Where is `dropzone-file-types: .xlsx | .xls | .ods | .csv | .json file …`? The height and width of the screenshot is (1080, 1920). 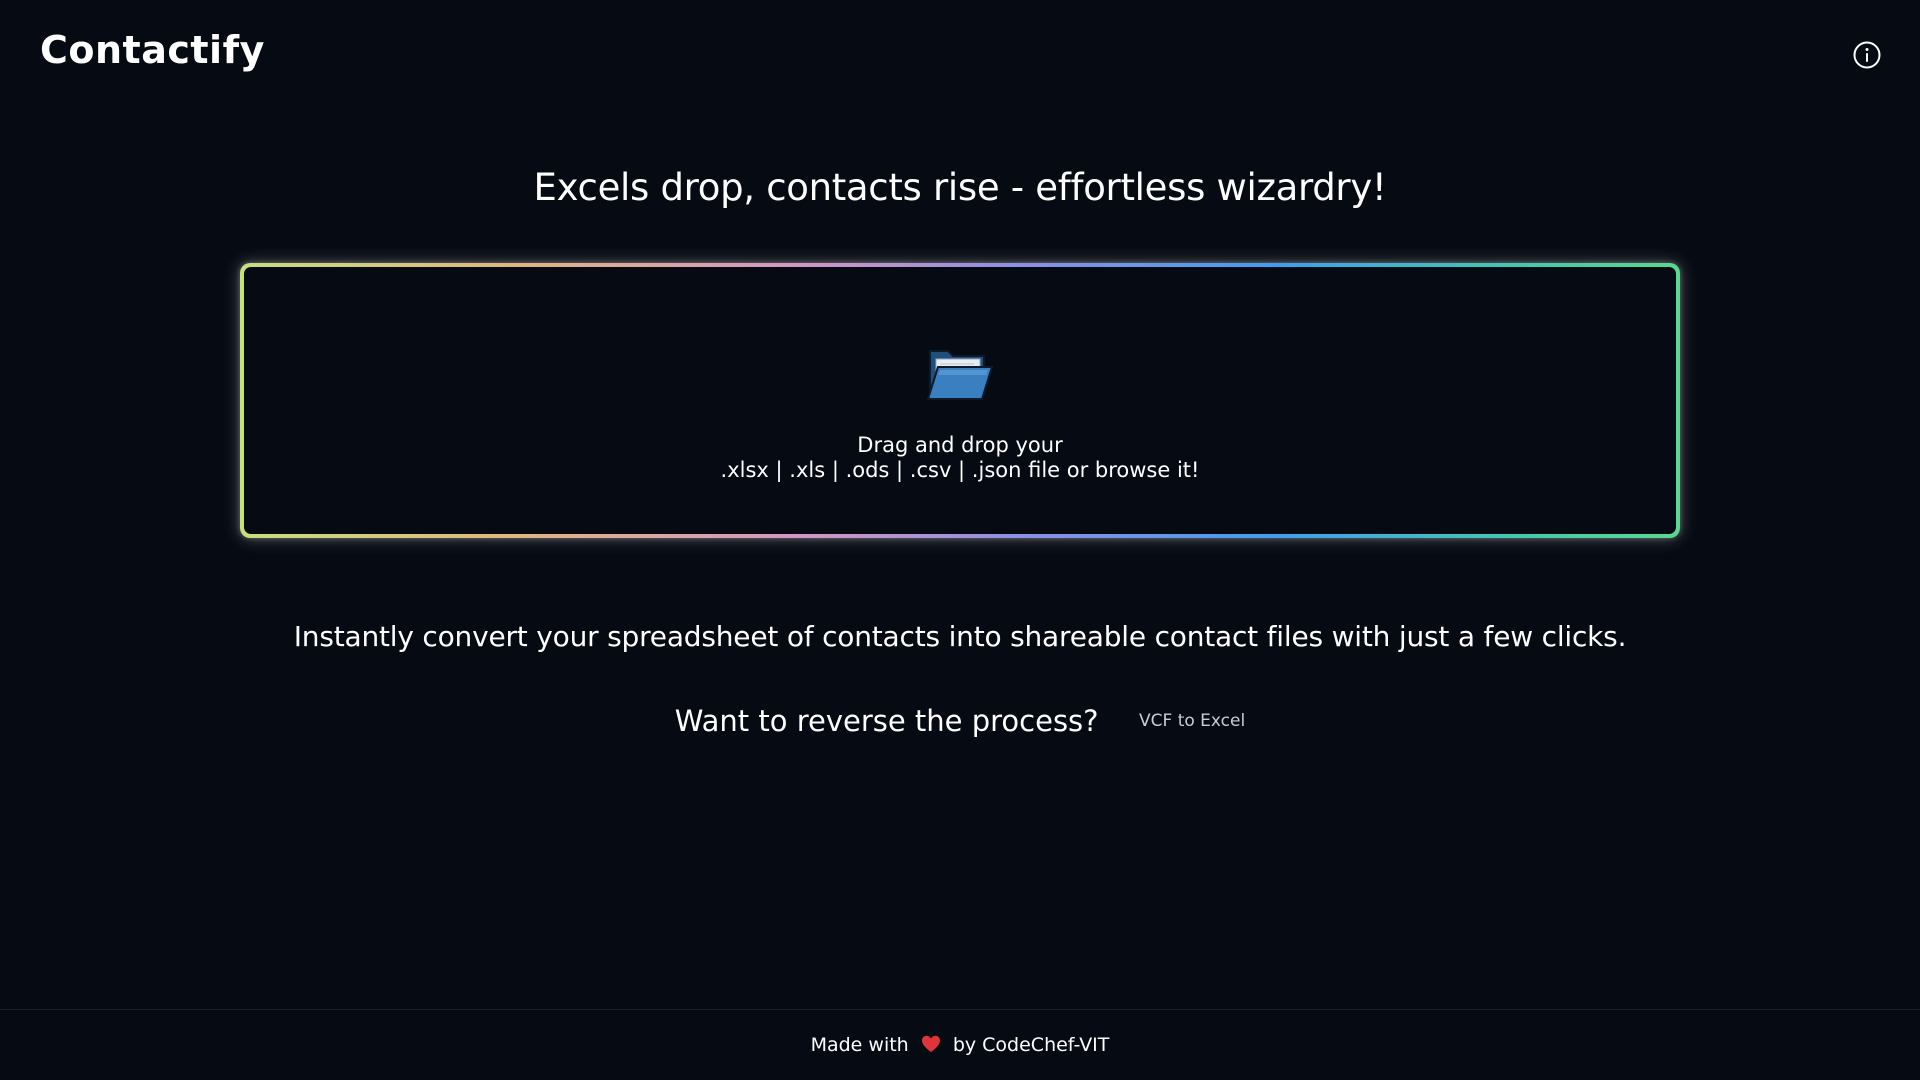
dropzone-file-types: .xlsx | .xls | .ods | .csv | .json file … is located at coordinates (960, 470).